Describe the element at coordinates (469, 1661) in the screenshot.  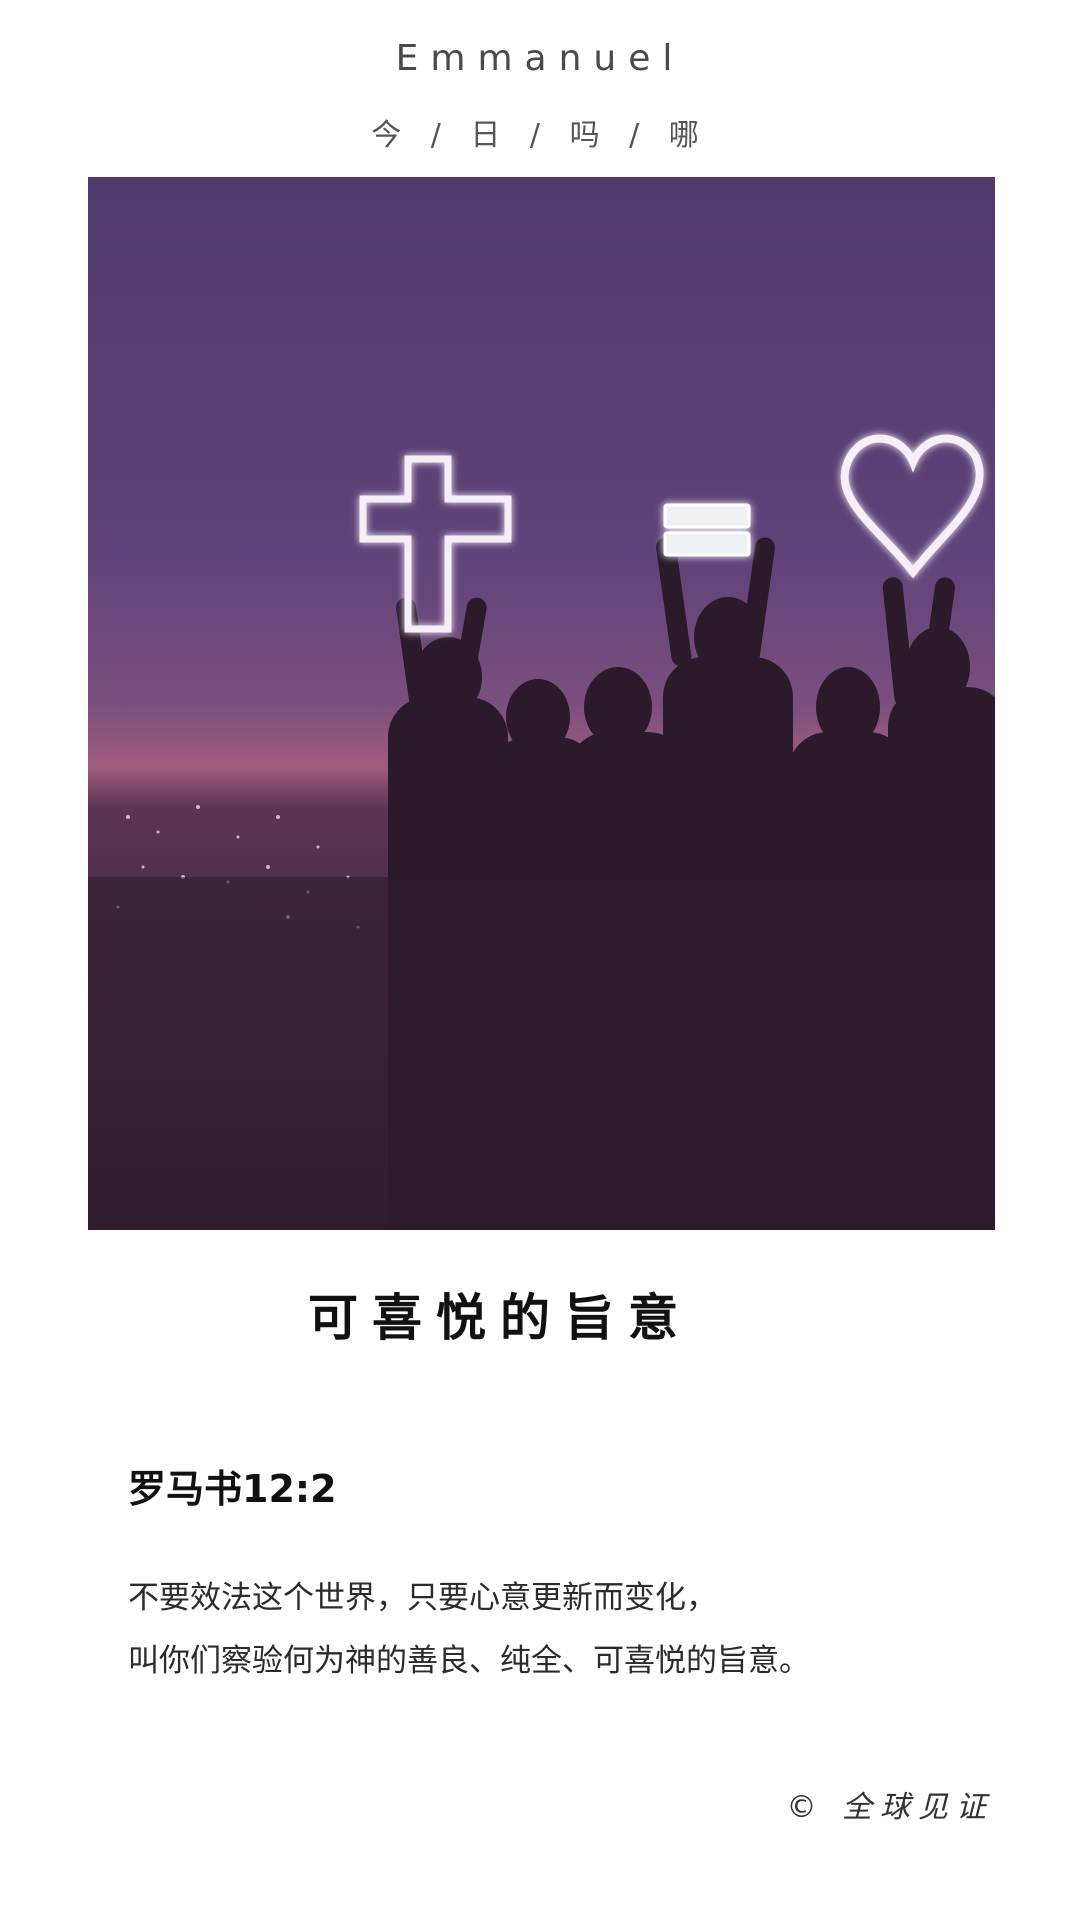
I see `verse-line-2: 叫你们察验何为神的善良、纯全、可喜悦的旨意。` at that location.